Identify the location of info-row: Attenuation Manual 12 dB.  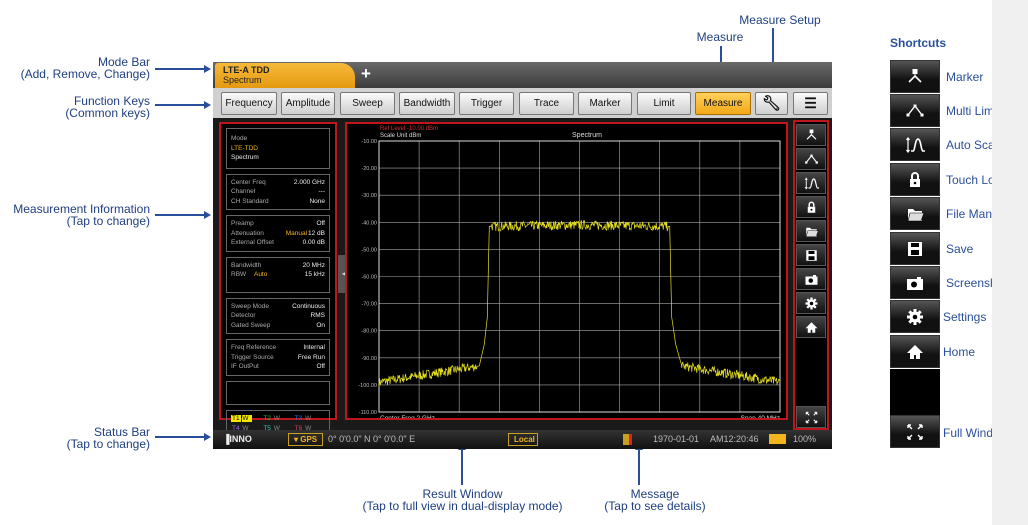
(278, 233).